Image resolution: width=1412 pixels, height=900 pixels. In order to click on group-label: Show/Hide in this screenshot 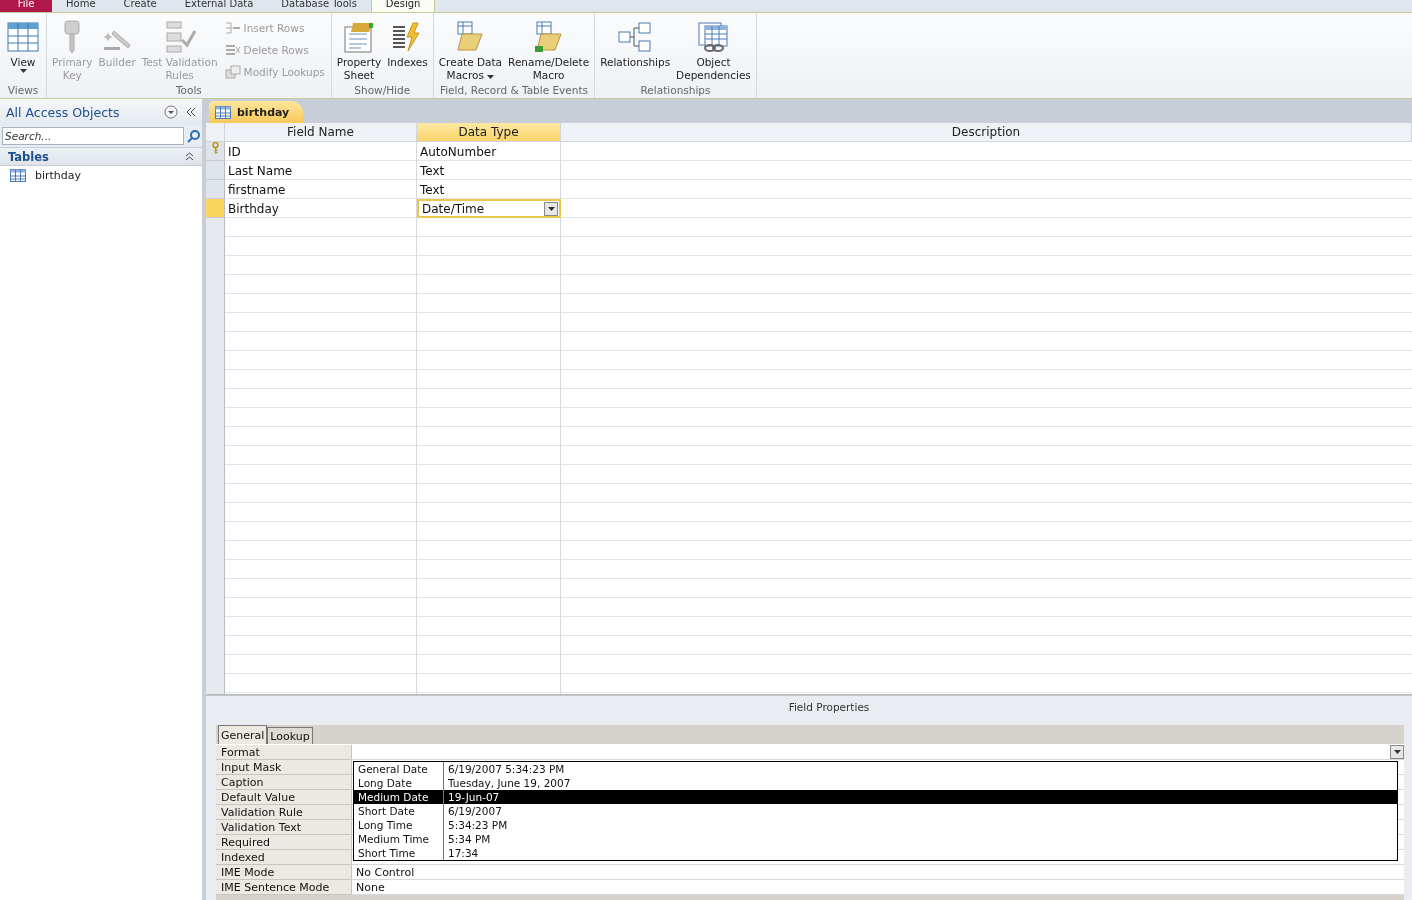, I will do `click(382, 91)`.